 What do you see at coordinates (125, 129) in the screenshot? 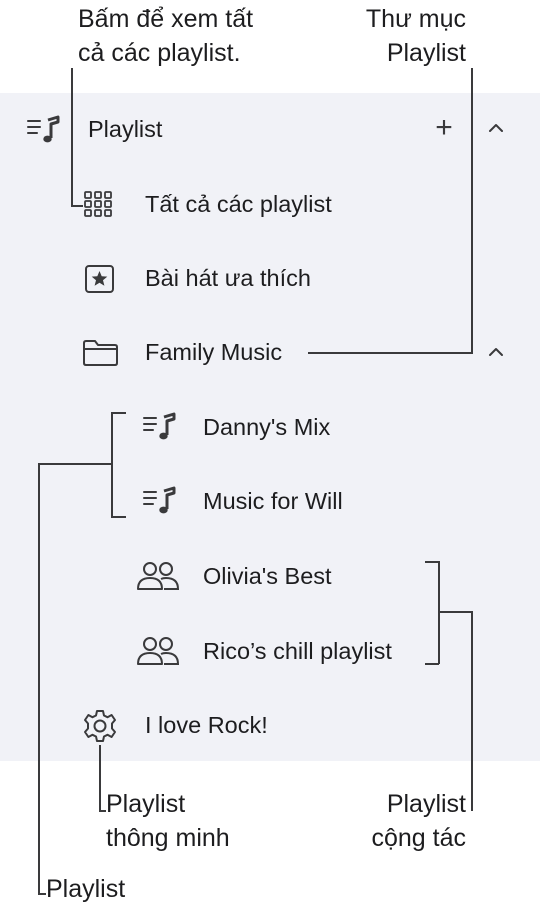
I see `playlist-section-title: Playlist` at bounding box center [125, 129].